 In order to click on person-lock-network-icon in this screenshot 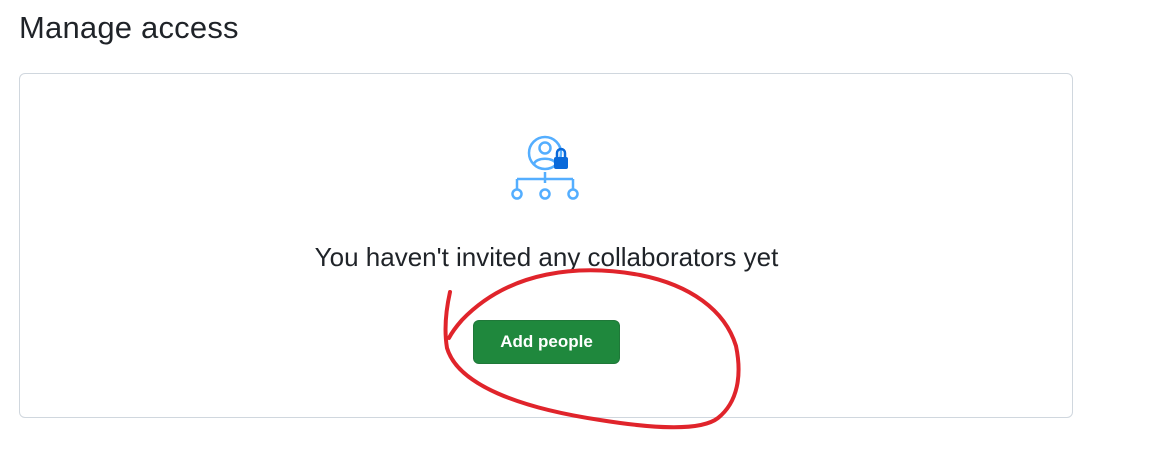, I will do `click(545, 167)`.